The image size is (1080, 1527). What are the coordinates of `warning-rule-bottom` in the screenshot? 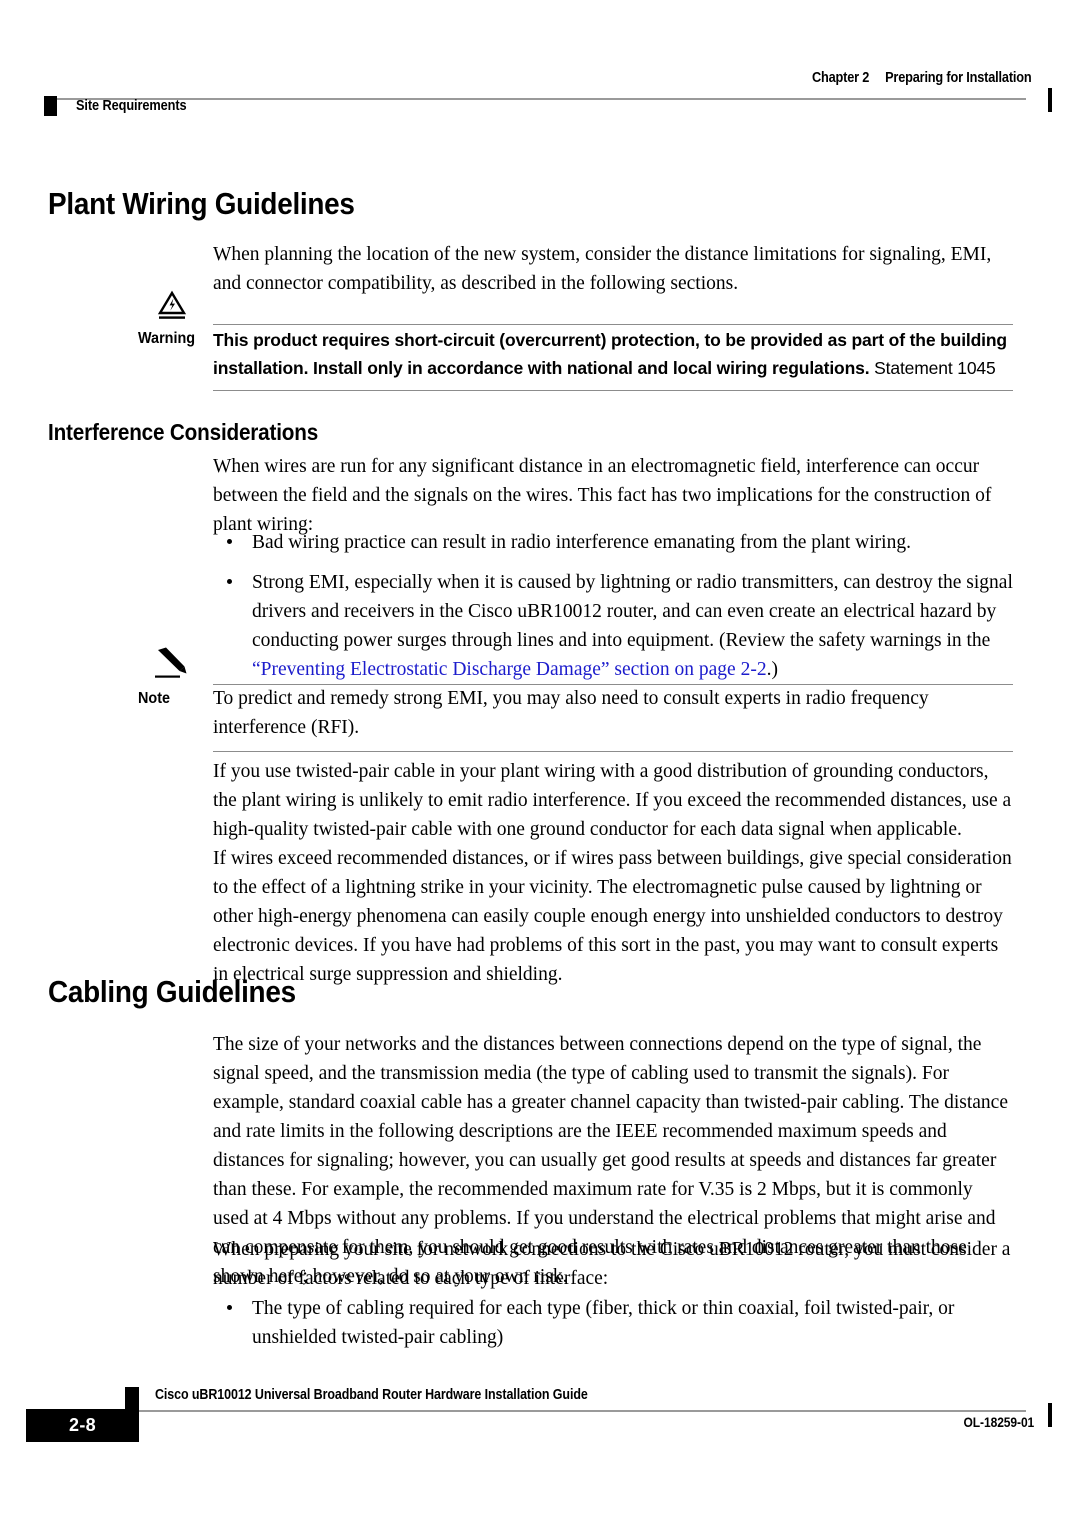 It's located at (613, 391).